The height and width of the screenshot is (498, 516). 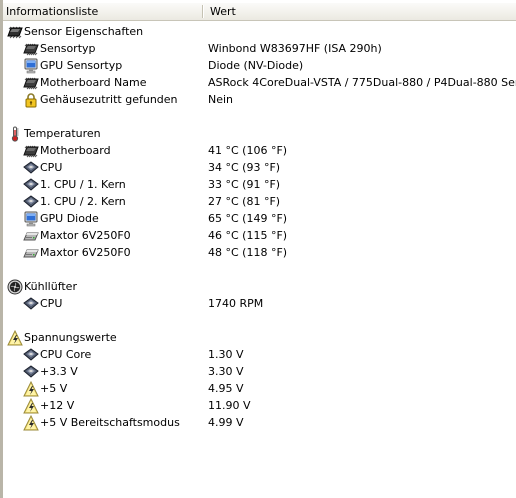 What do you see at coordinates (202, 11) in the screenshot?
I see `column-divider` at bounding box center [202, 11].